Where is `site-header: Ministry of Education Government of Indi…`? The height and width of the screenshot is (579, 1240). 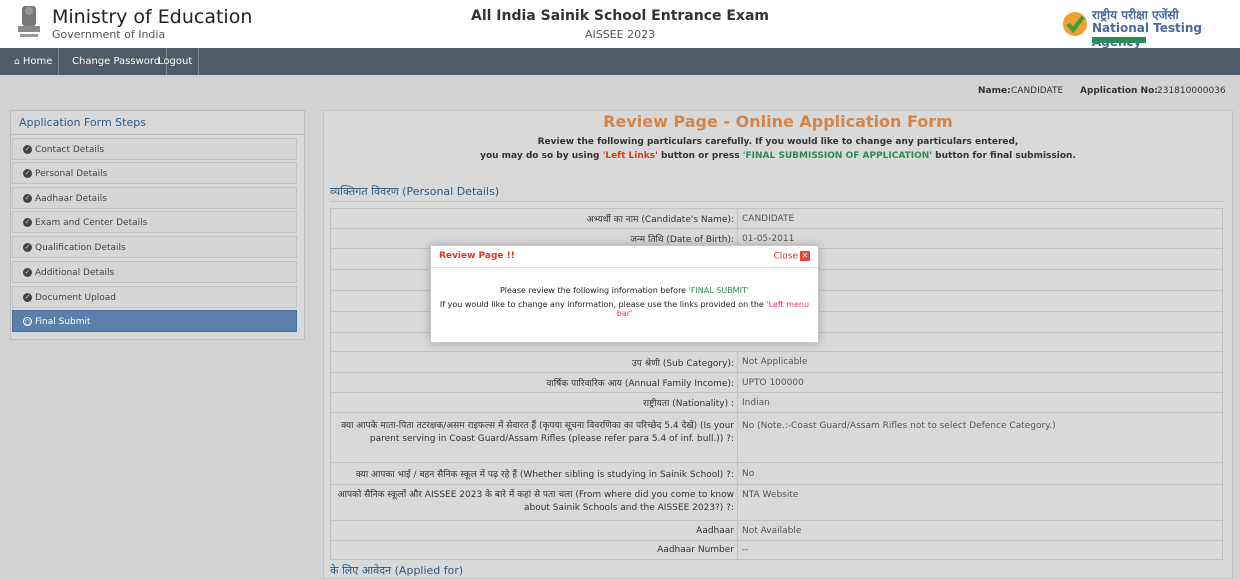 site-header: Ministry of Education Government of Indi… is located at coordinates (620, 24).